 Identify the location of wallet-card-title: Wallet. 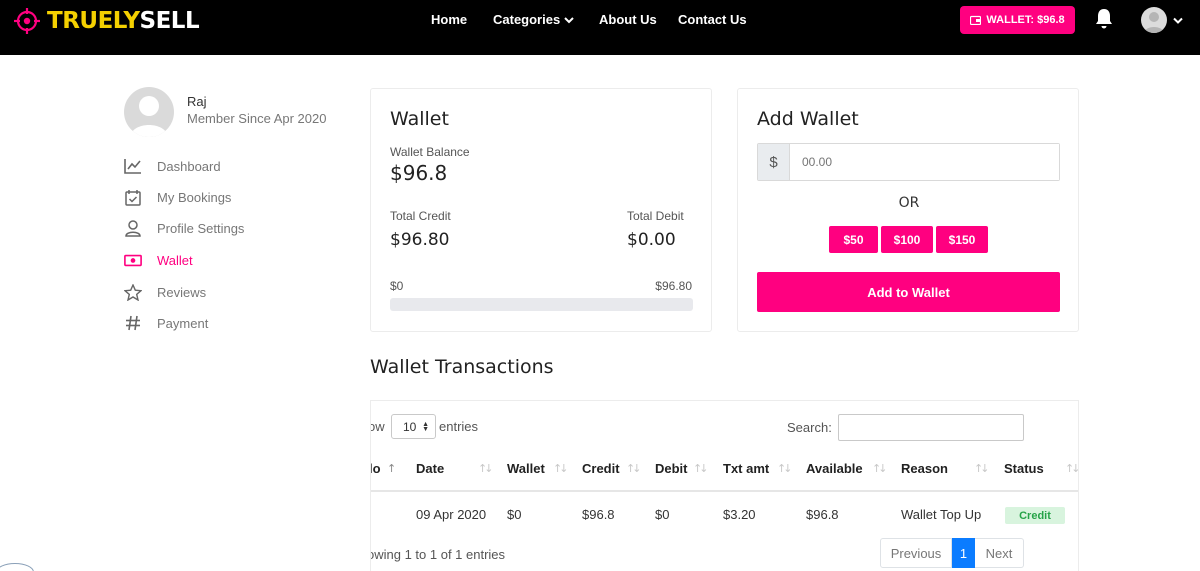
(419, 119).